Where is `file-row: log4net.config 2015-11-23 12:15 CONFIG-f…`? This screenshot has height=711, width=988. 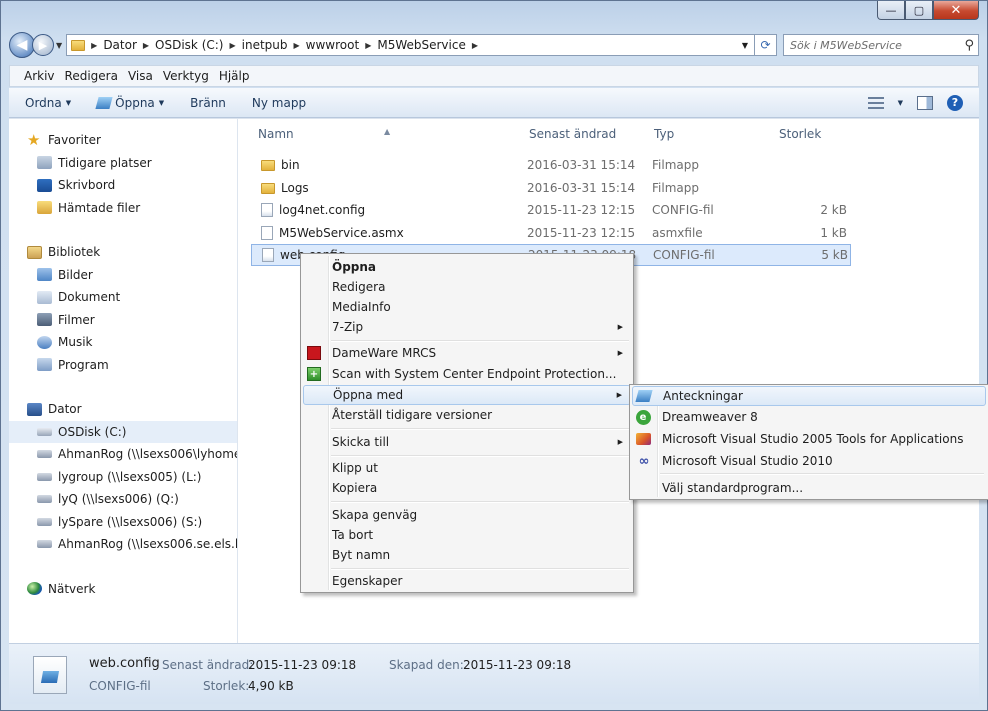 file-row: log4net.config 2015-11-23 12:15 CONFIG-f… is located at coordinates (551, 210).